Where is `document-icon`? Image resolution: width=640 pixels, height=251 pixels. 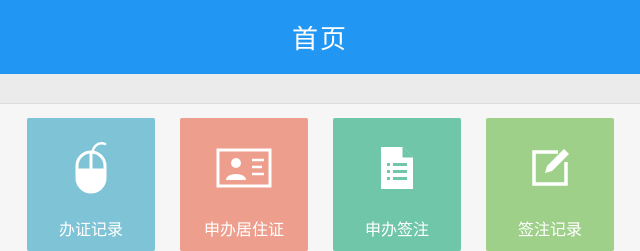 document-icon is located at coordinates (397, 168).